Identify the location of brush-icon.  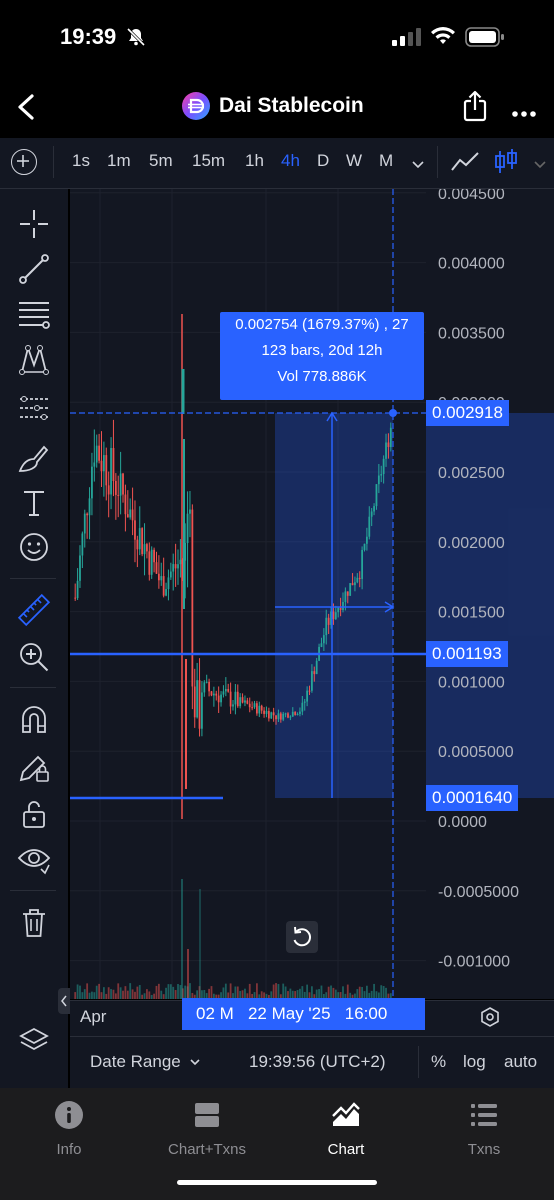
(34, 458).